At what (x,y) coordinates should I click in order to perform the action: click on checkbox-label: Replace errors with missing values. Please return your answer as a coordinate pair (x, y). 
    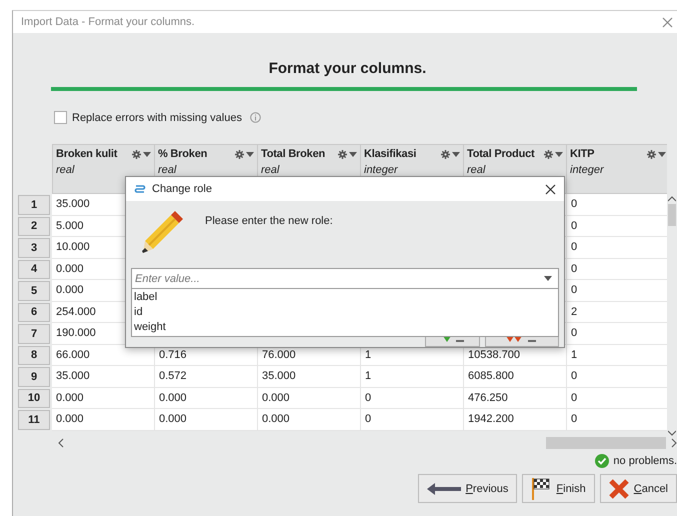
    Looking at the image, I should click on (157, 118).